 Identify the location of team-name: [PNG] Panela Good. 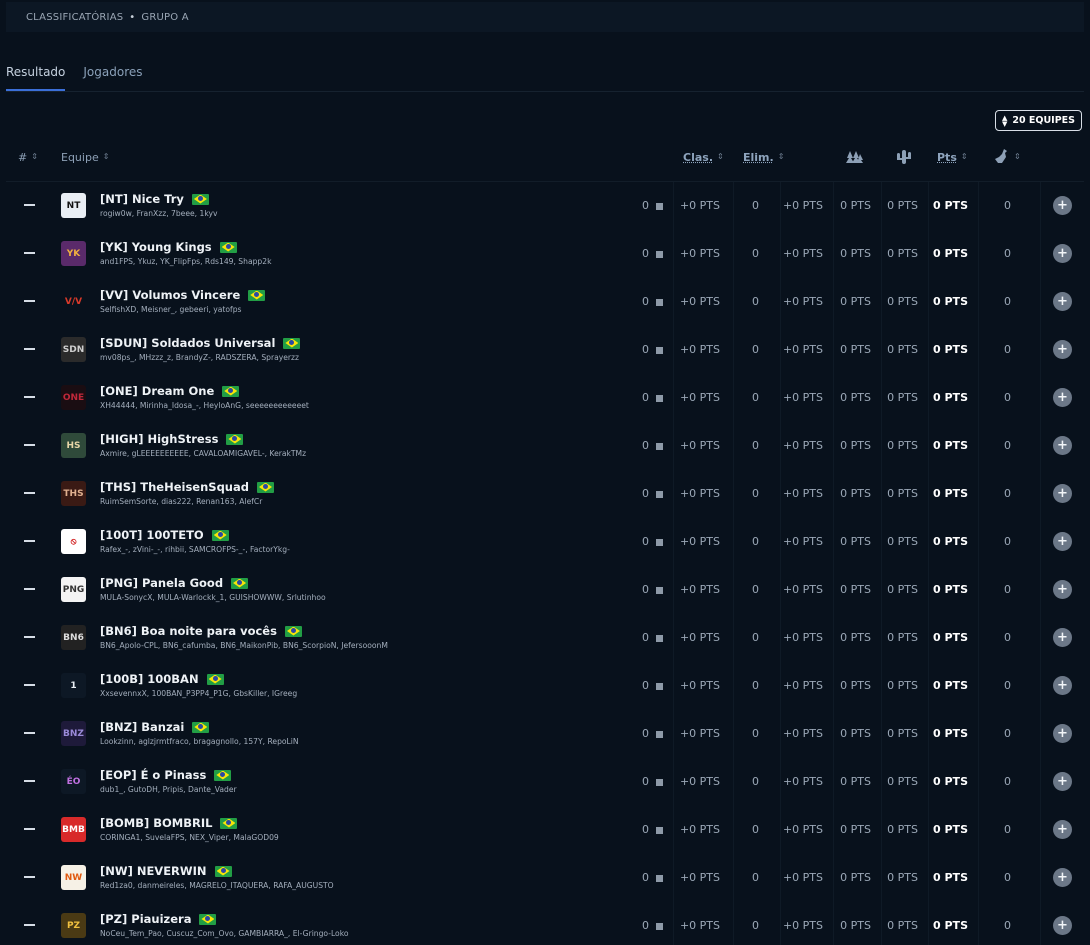
(174, 583).